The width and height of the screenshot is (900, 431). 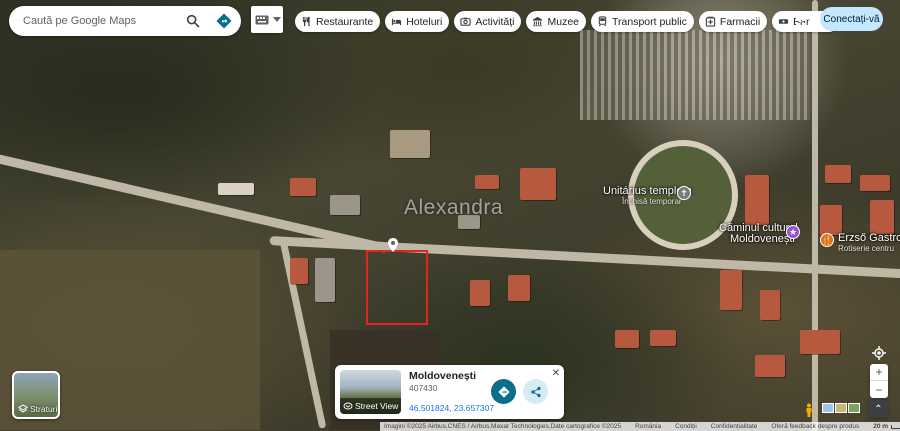 I want to click on scale-label: 20 m, so click(x=881, y=426).